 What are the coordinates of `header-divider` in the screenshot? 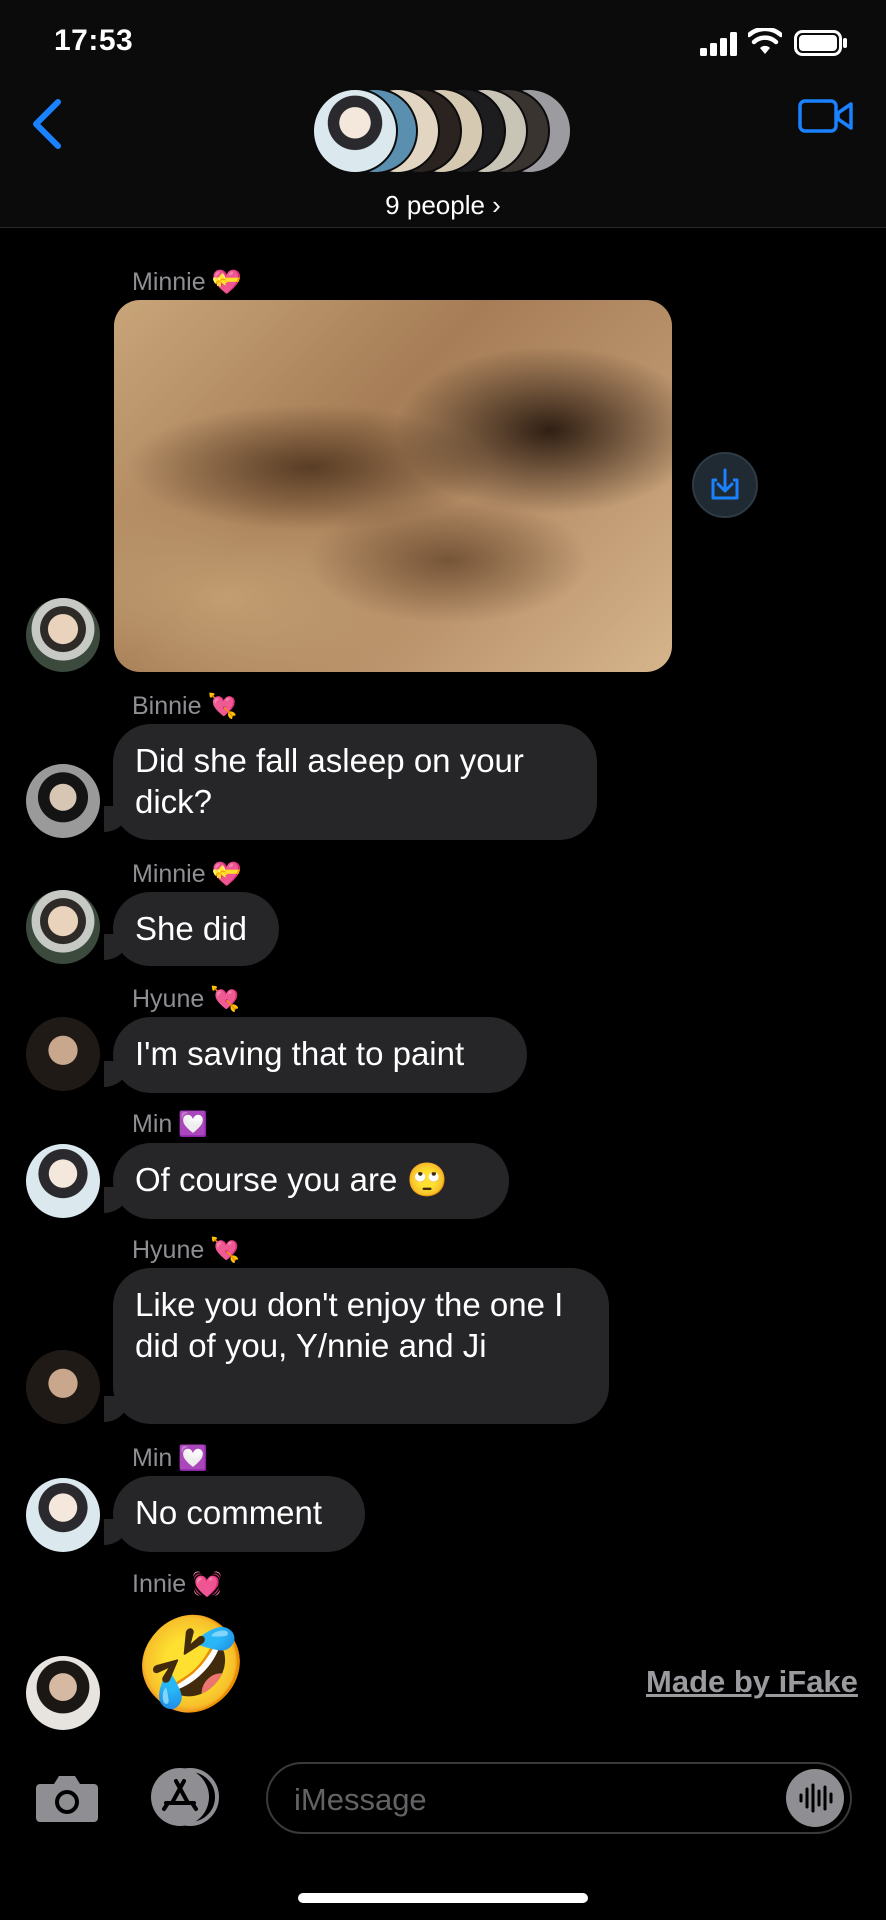 It's located at (443, 227).